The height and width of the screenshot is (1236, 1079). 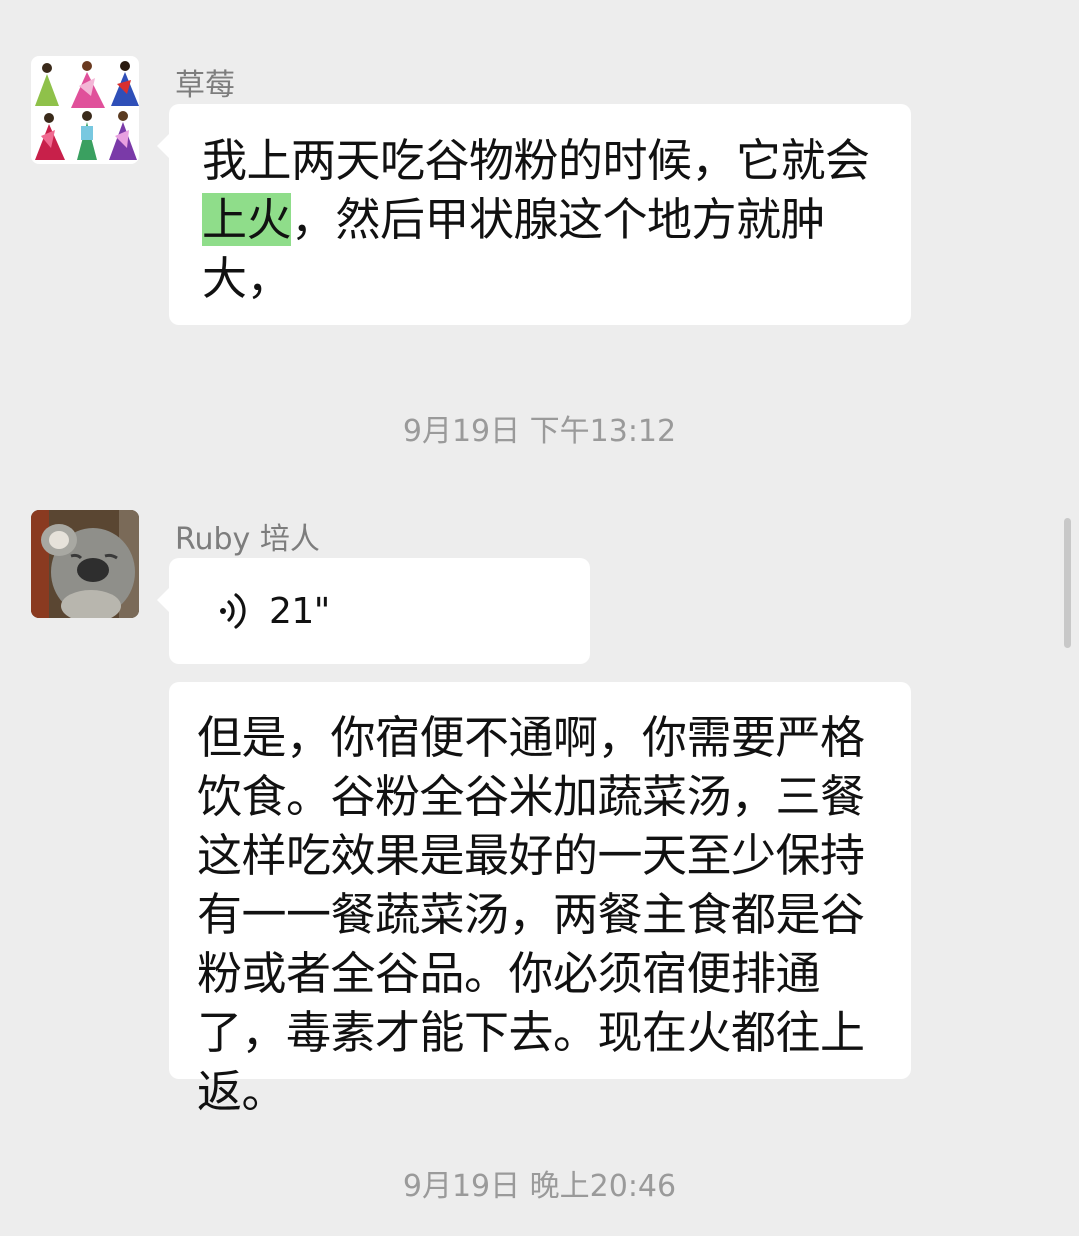 I want to click on timestamp: 9月19日 下午13:12, so click(x=539, y=431).